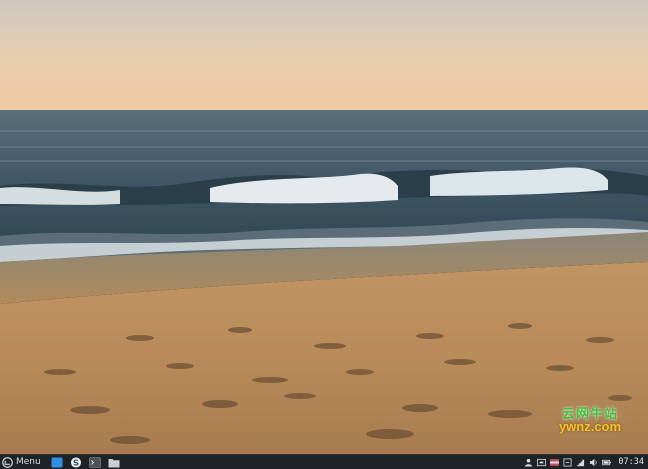  I want to click on show-desktop-icon, so click(57, 462).